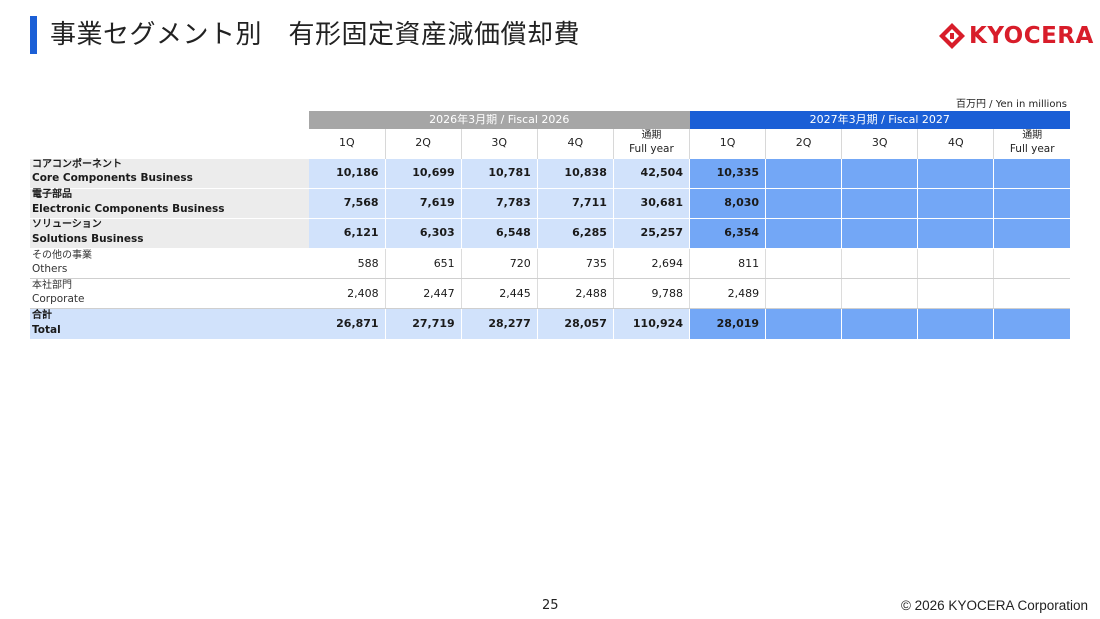 This screenshot has height=619, width=1100. What do you see at coordinates (62, 255) in the screenshot?
I see `row-label-jp: その他の事業` at bounding box center [62, 255].